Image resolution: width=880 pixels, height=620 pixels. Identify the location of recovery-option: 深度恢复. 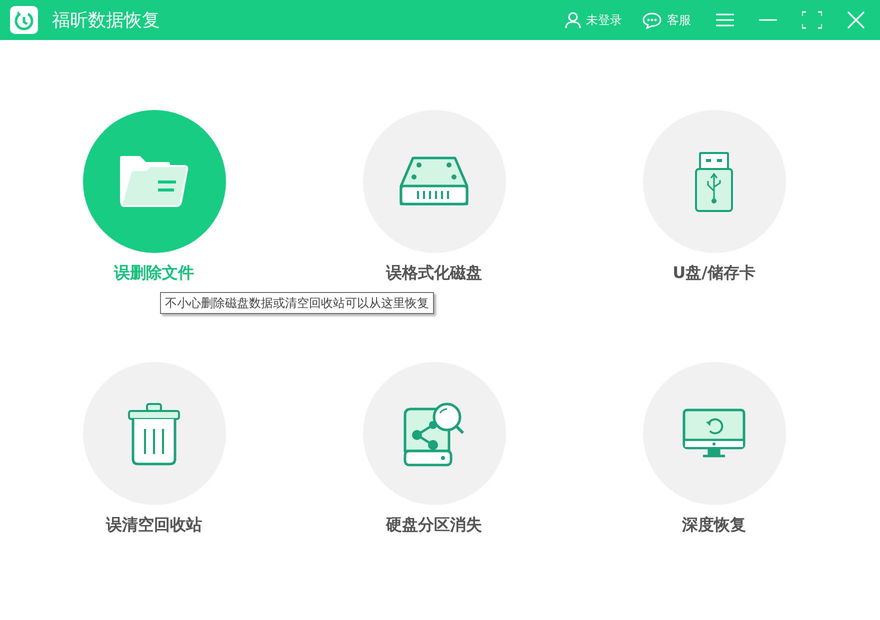
(714, 449).